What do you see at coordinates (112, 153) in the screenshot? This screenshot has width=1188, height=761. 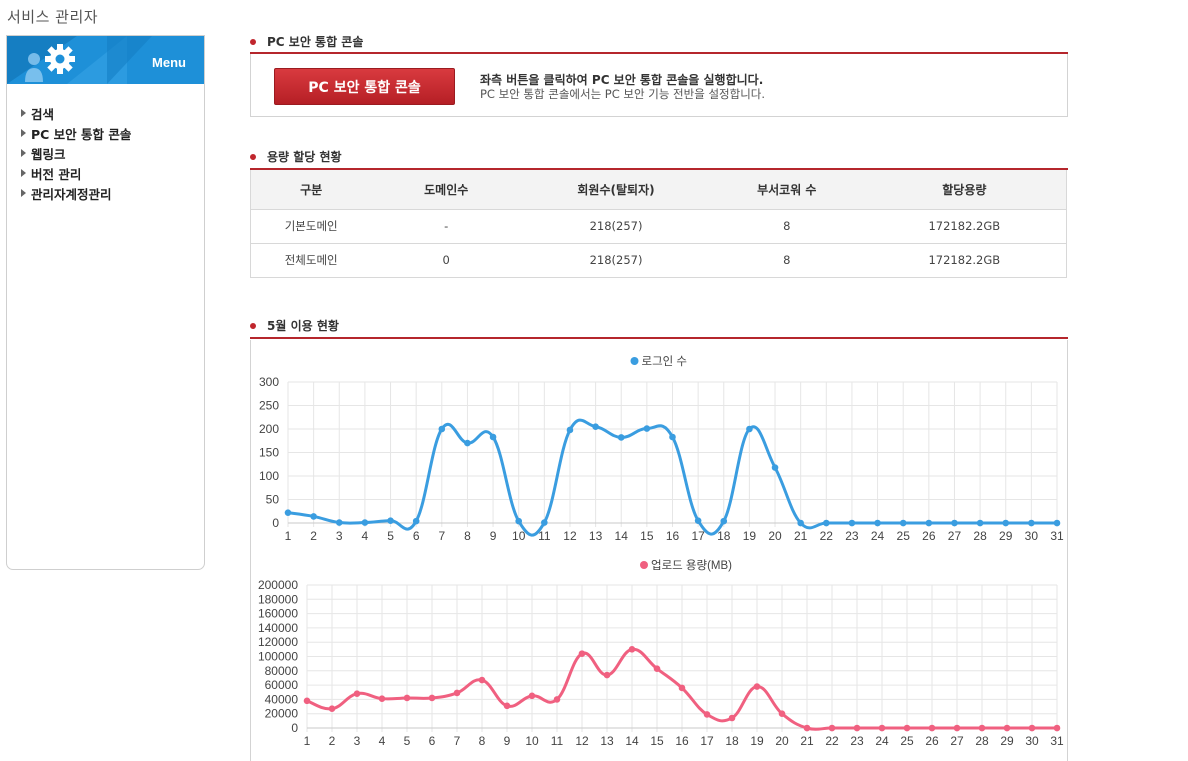 I see `sidebar-item-weblink: 웹링크` at bounding box center [112, 153].